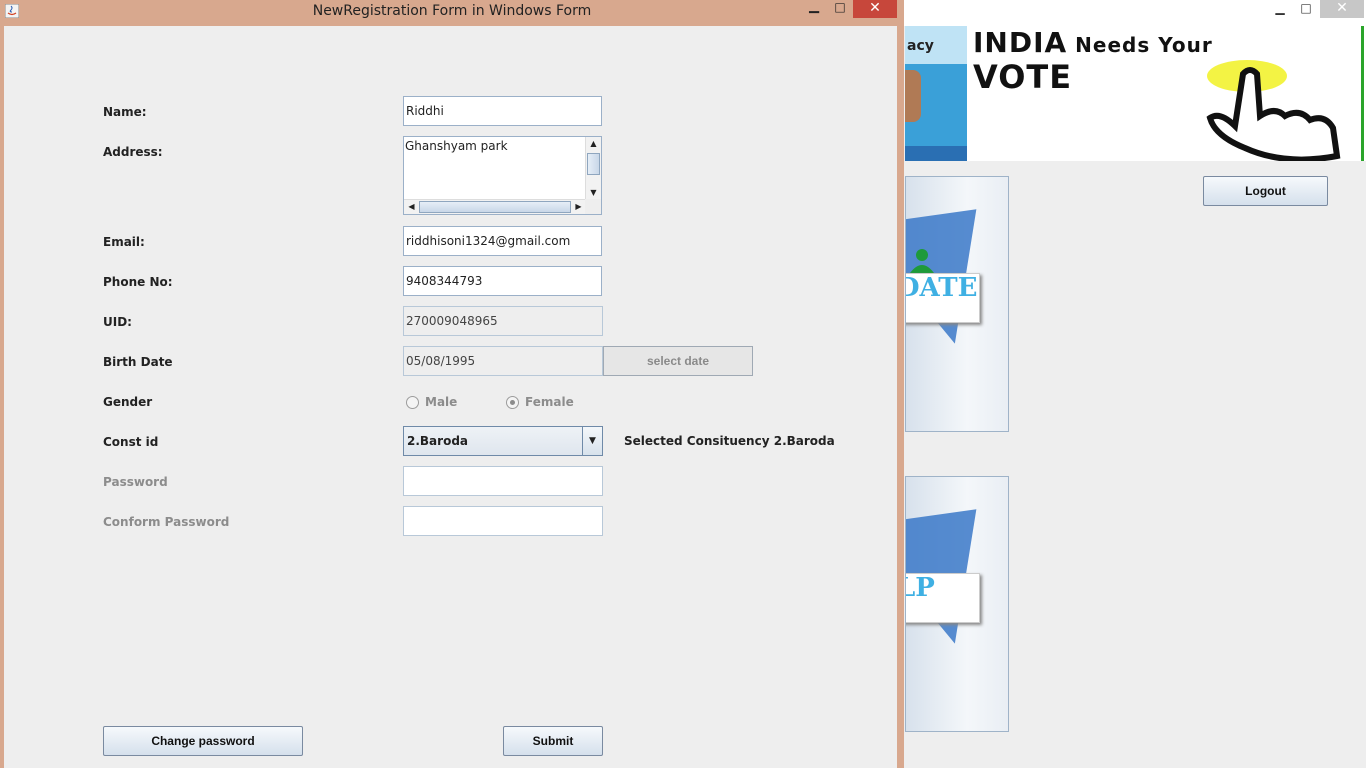 The width and height of the screenshot is (1366, 768). I want to click on email-input, so click(502, 241).